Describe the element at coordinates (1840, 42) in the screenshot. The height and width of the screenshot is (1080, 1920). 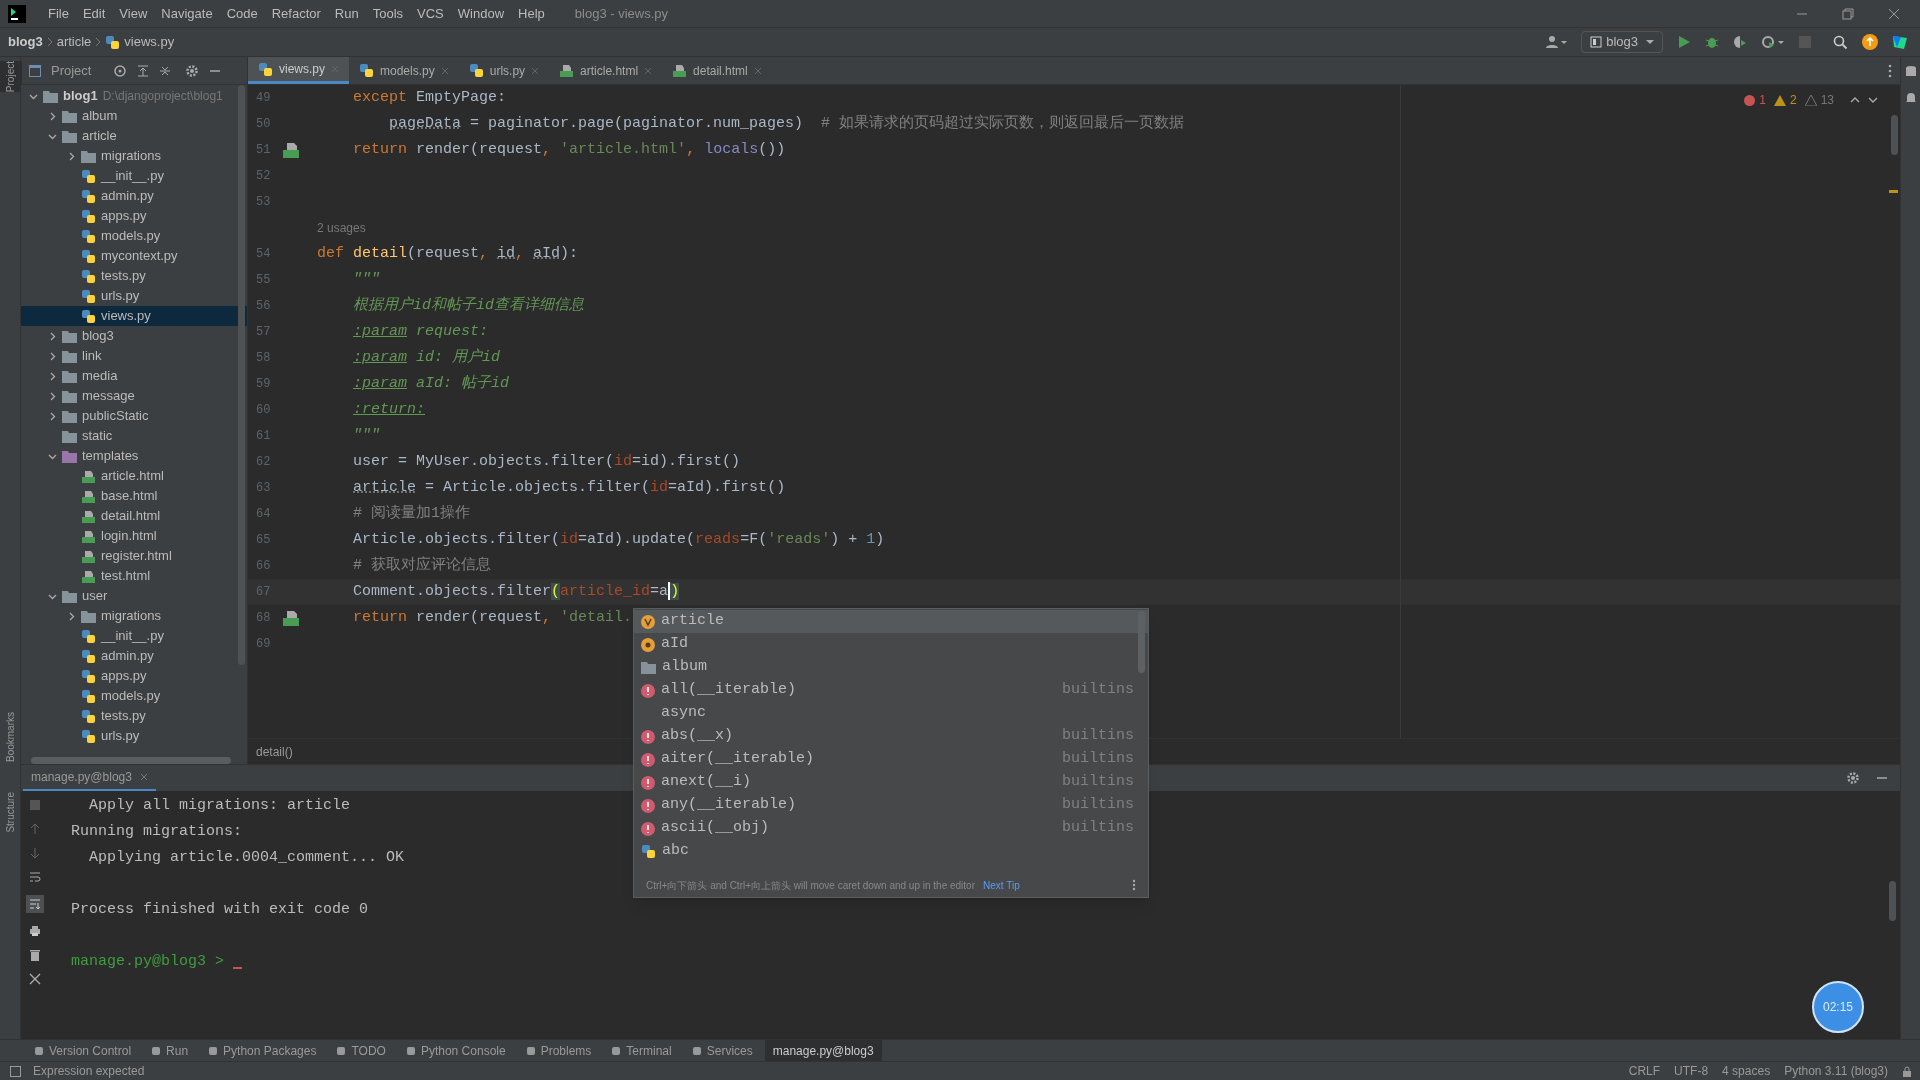
I see `search-icon` at that location.